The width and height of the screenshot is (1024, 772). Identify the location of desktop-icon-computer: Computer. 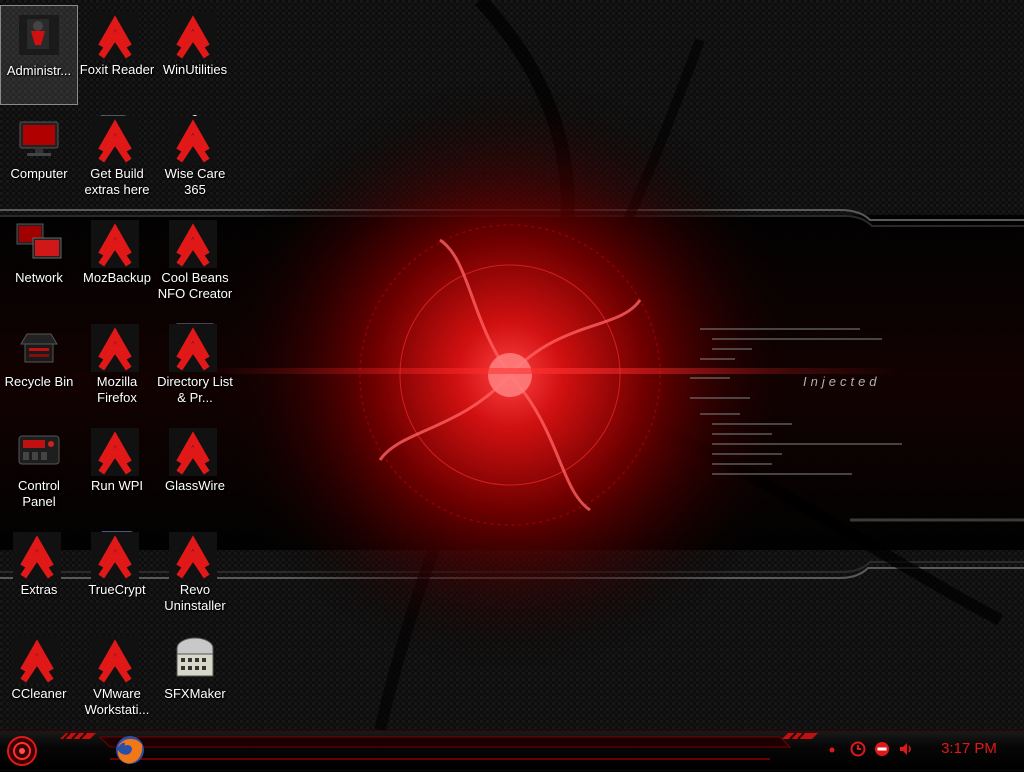
(39, 159).